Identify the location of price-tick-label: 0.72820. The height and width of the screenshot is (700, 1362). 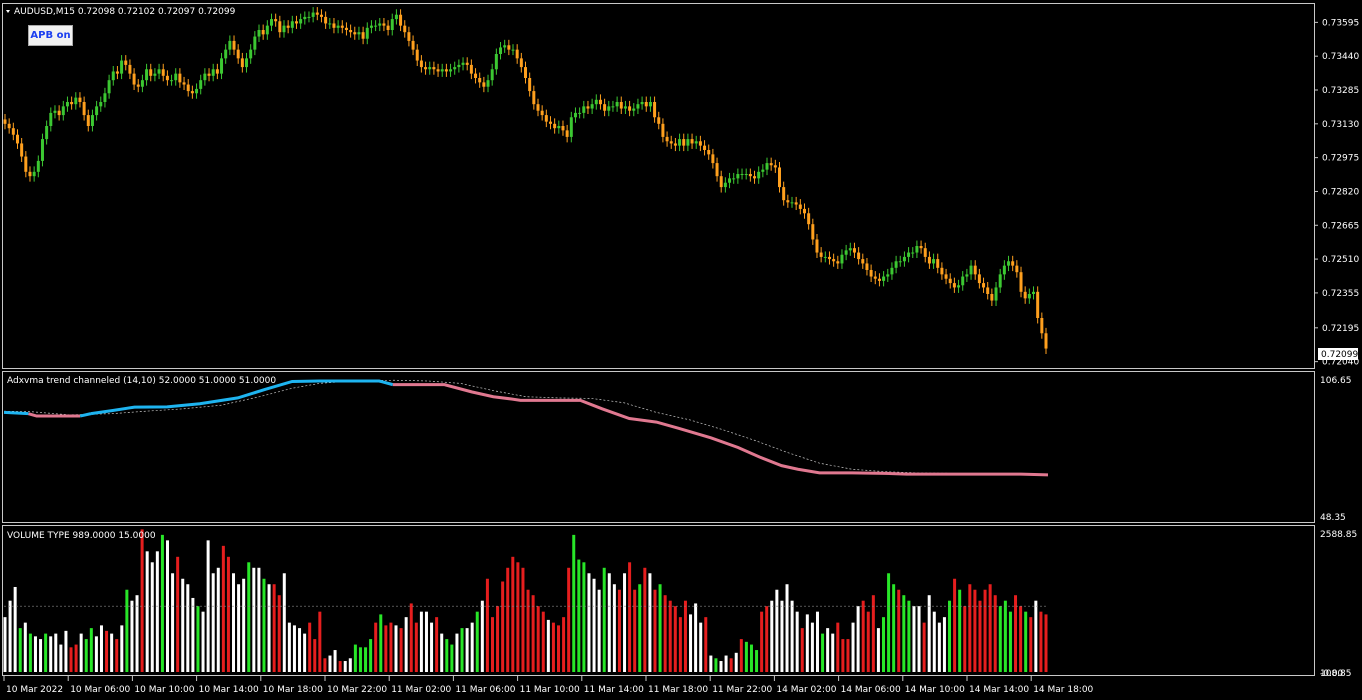
(1340, 192).